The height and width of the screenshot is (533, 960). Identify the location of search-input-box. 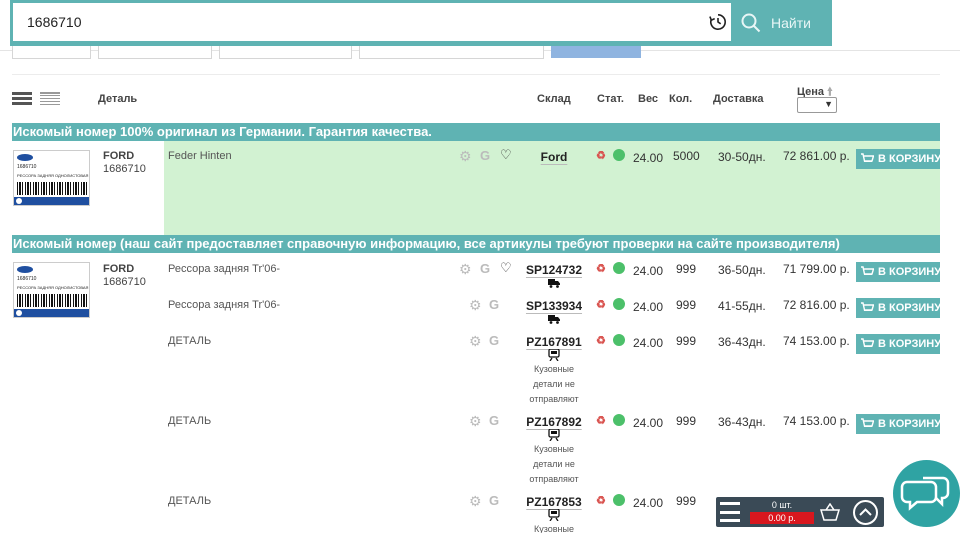
(372, 22).